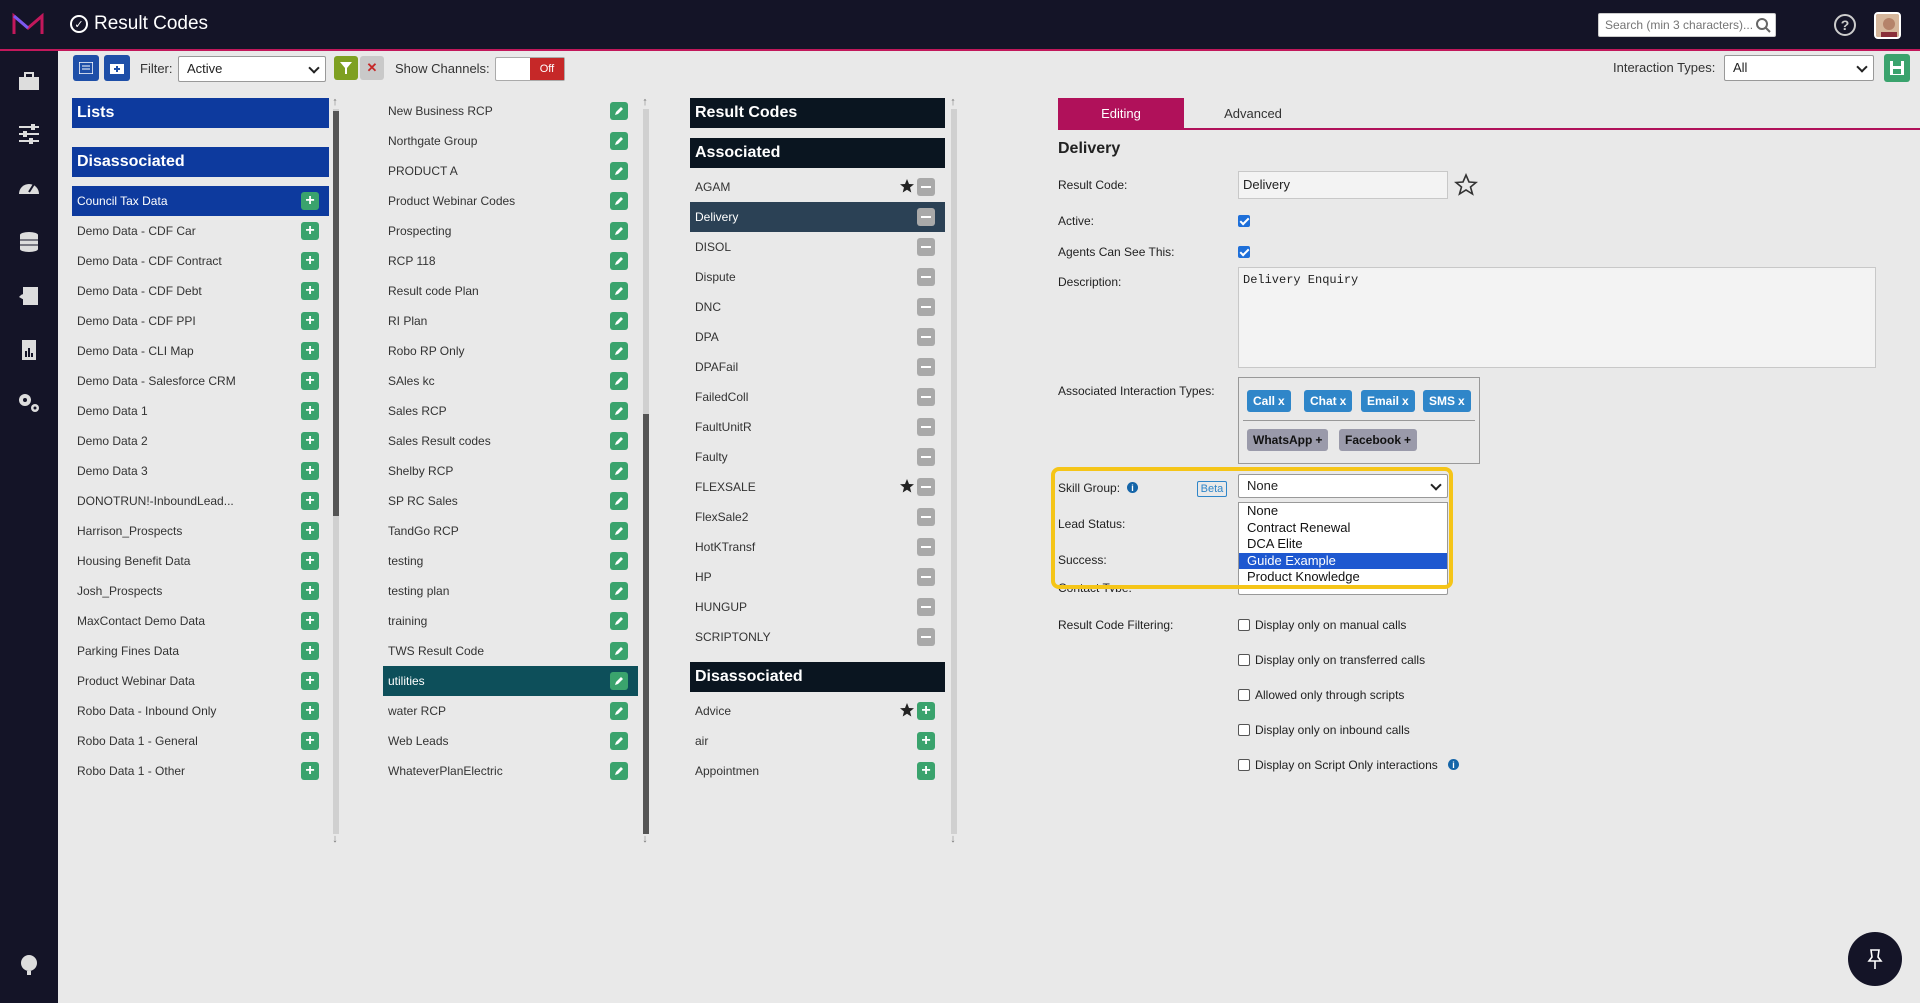  Describe the element at coordinates (817, 487) in the screenshot. I see `associated-code-item: FLEXSALE` at that location.